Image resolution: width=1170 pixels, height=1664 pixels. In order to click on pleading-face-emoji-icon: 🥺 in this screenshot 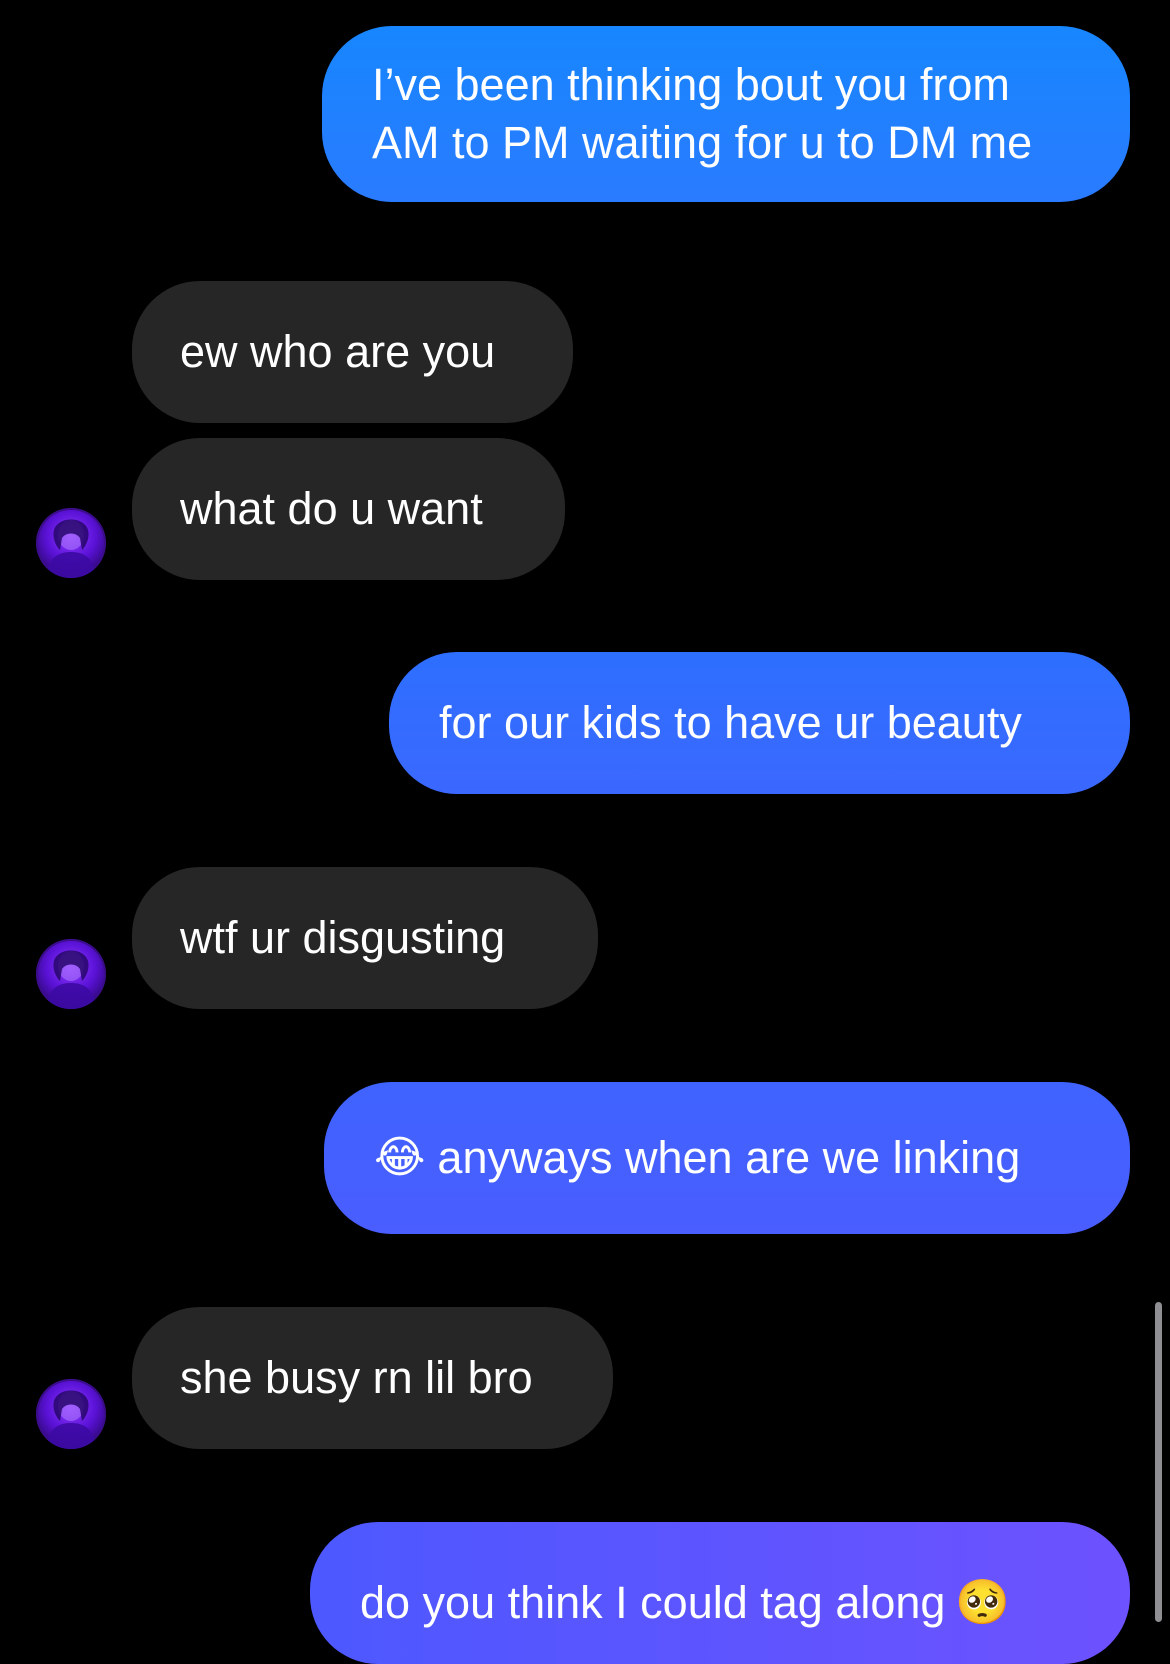, I will do `click(983, 1602)`.